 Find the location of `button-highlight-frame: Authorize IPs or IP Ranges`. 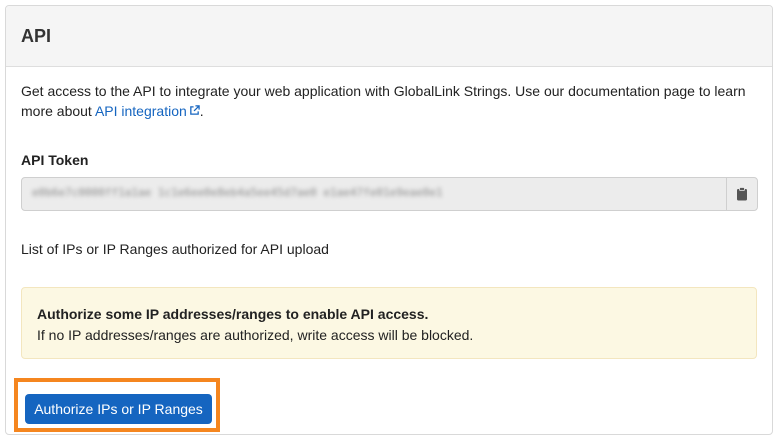

button-highlight-frame: Authorize IPs or IP Ranges is located at coordinates (117, 405).